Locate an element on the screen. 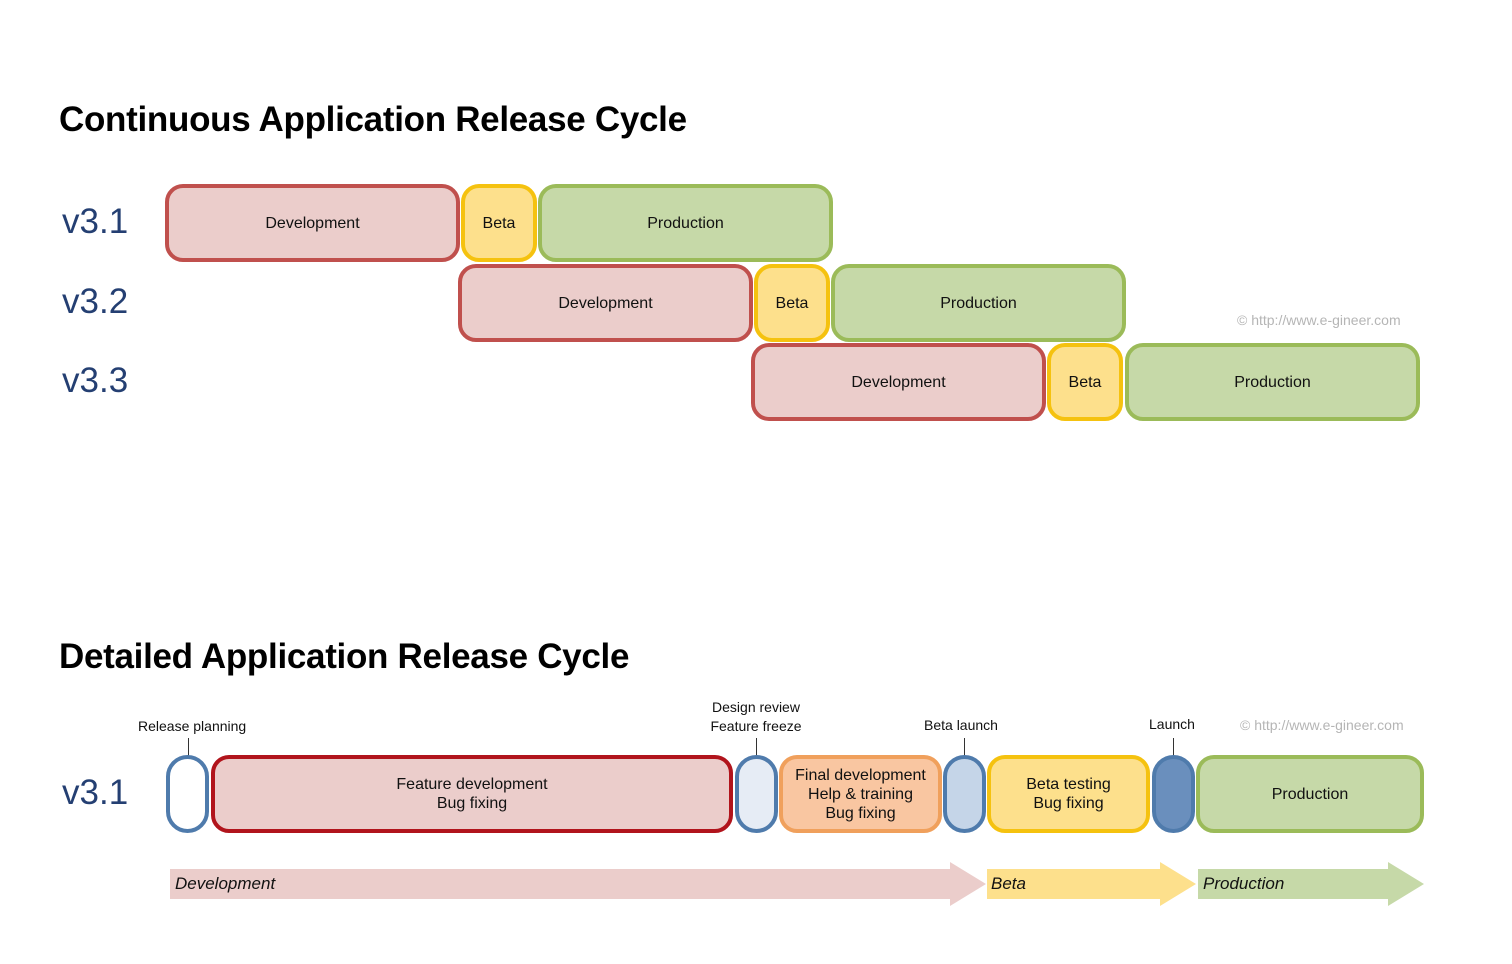 The image size is (1512, 964). development-arrow-label: Development is located at coordinates (225, 883).